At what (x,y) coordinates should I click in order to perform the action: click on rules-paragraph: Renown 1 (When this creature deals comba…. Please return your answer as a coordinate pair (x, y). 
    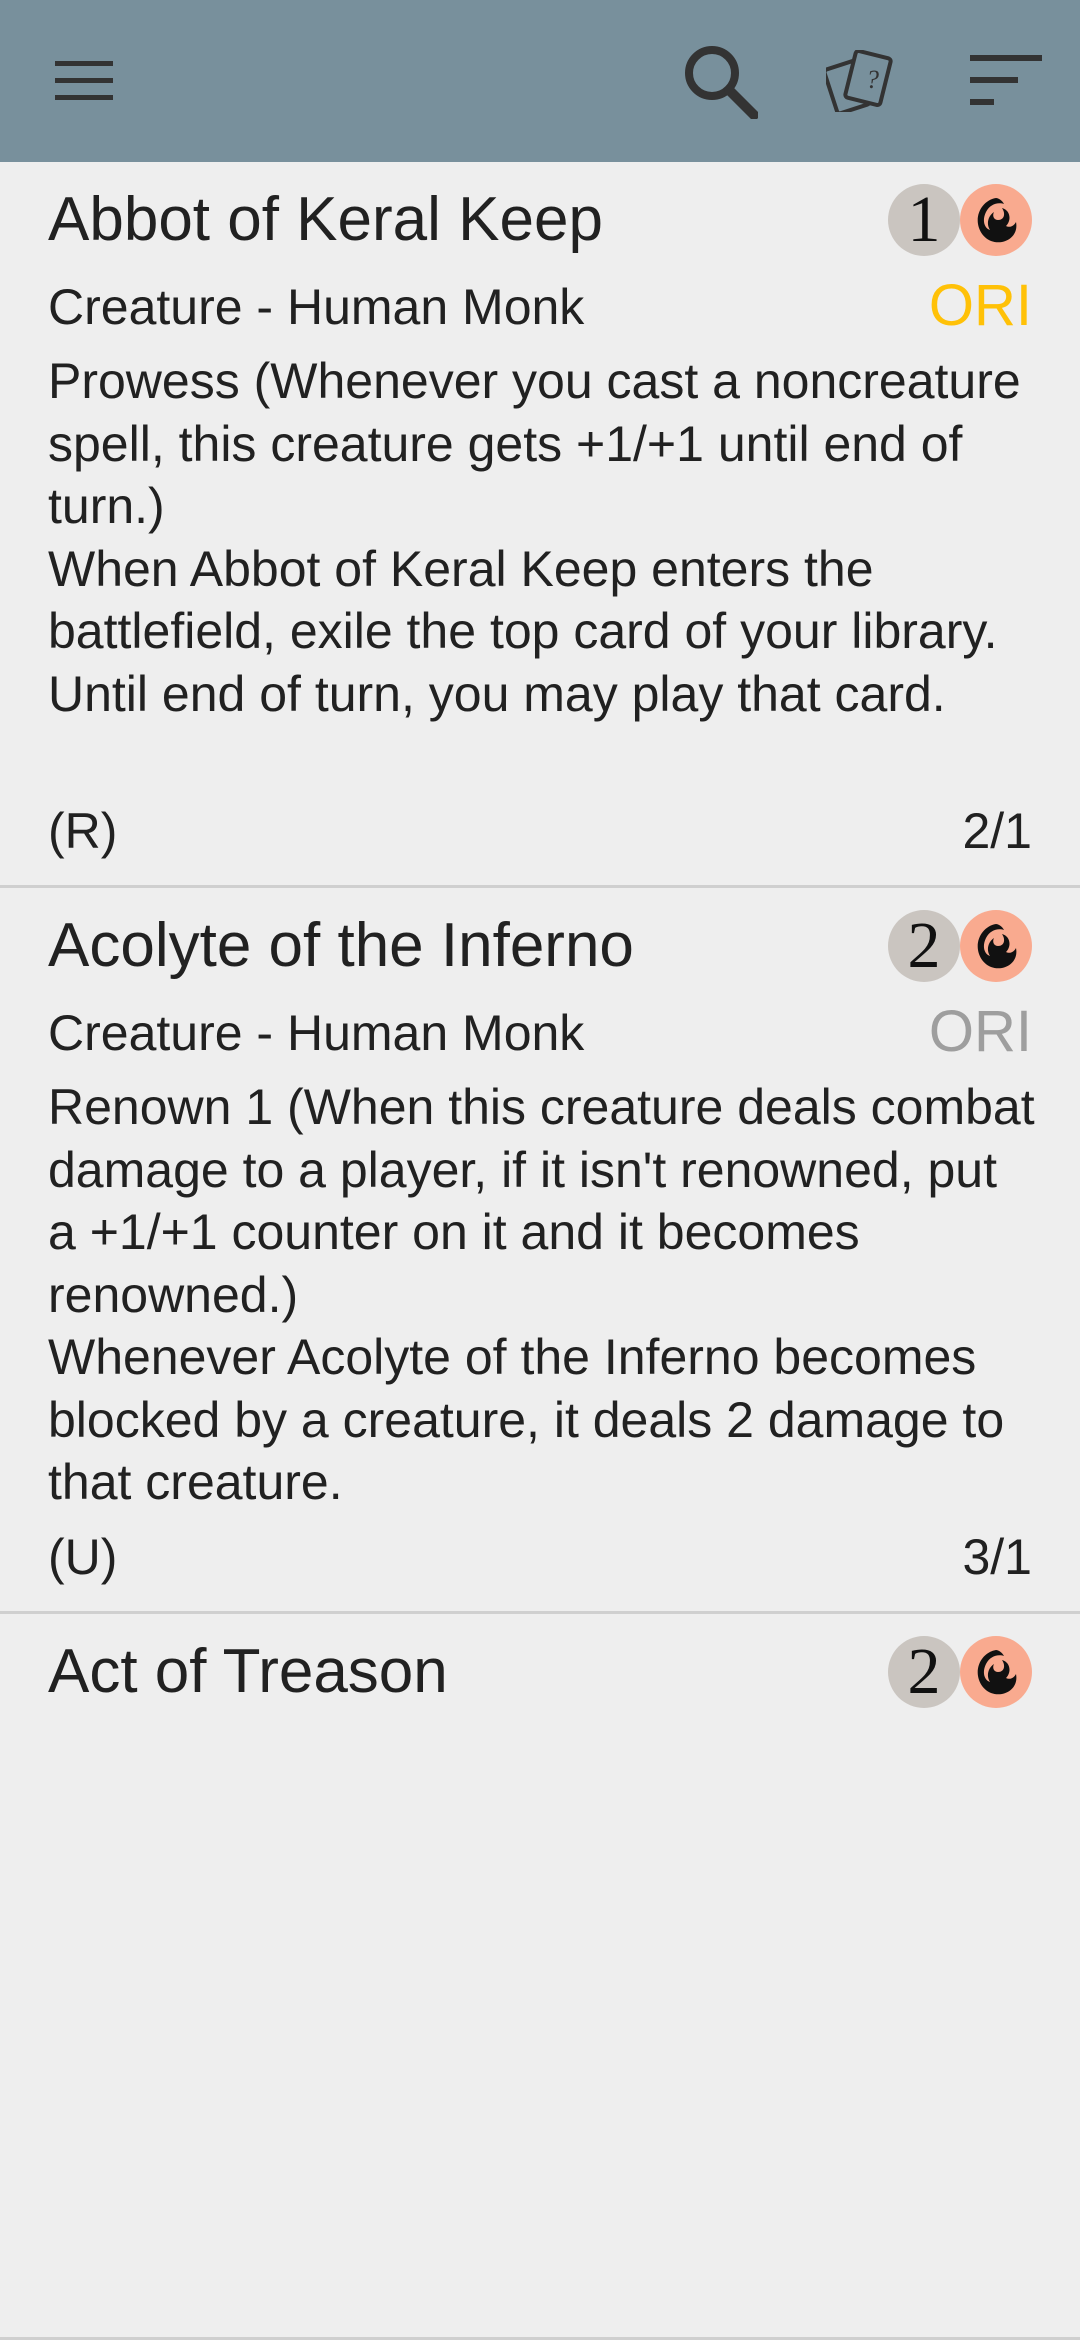
    Looking at the image, I should click on (541, 1201).